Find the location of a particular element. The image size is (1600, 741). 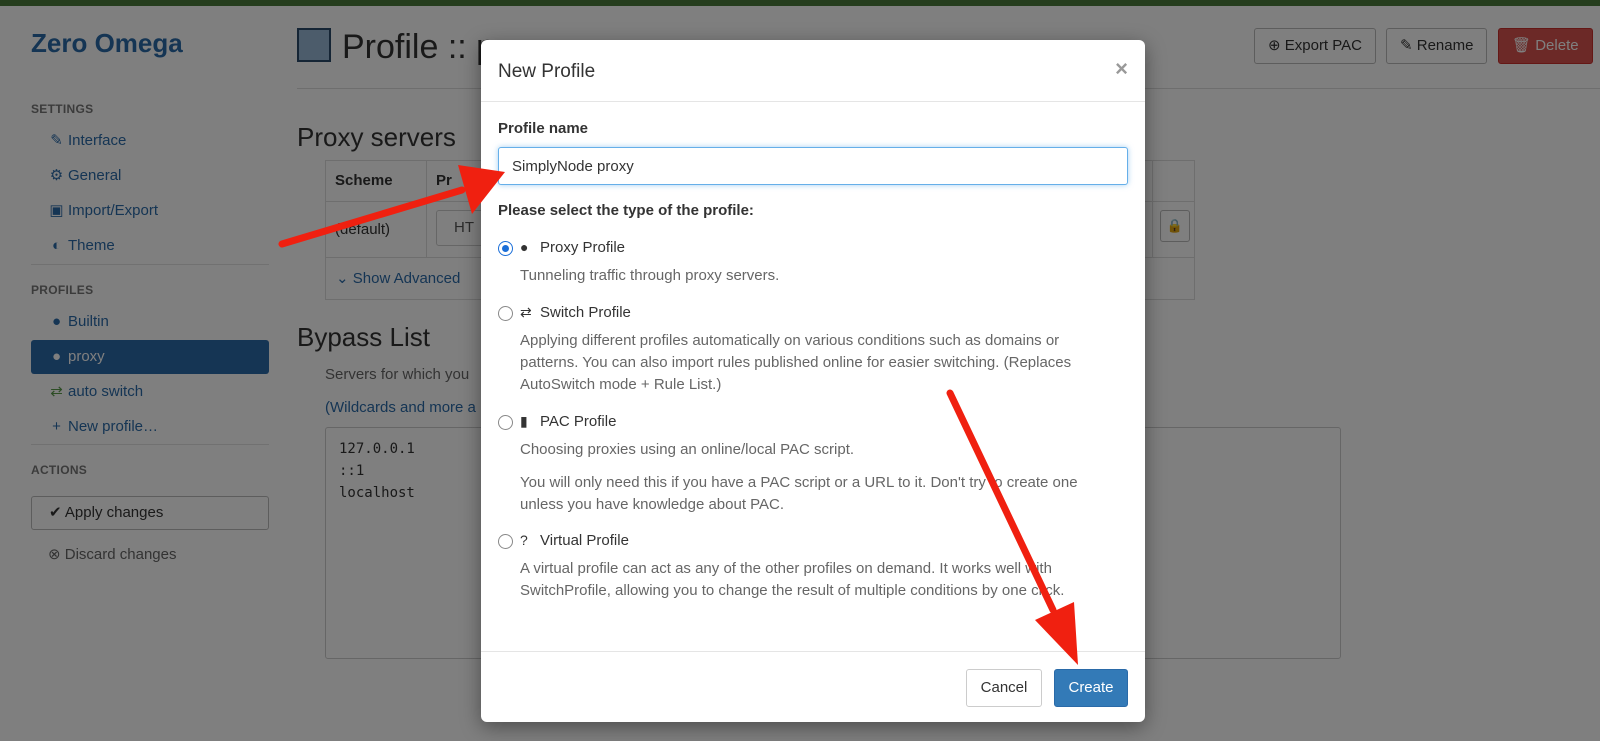

option-title: ● Proxy Profile is located at coordinates (572, 247).